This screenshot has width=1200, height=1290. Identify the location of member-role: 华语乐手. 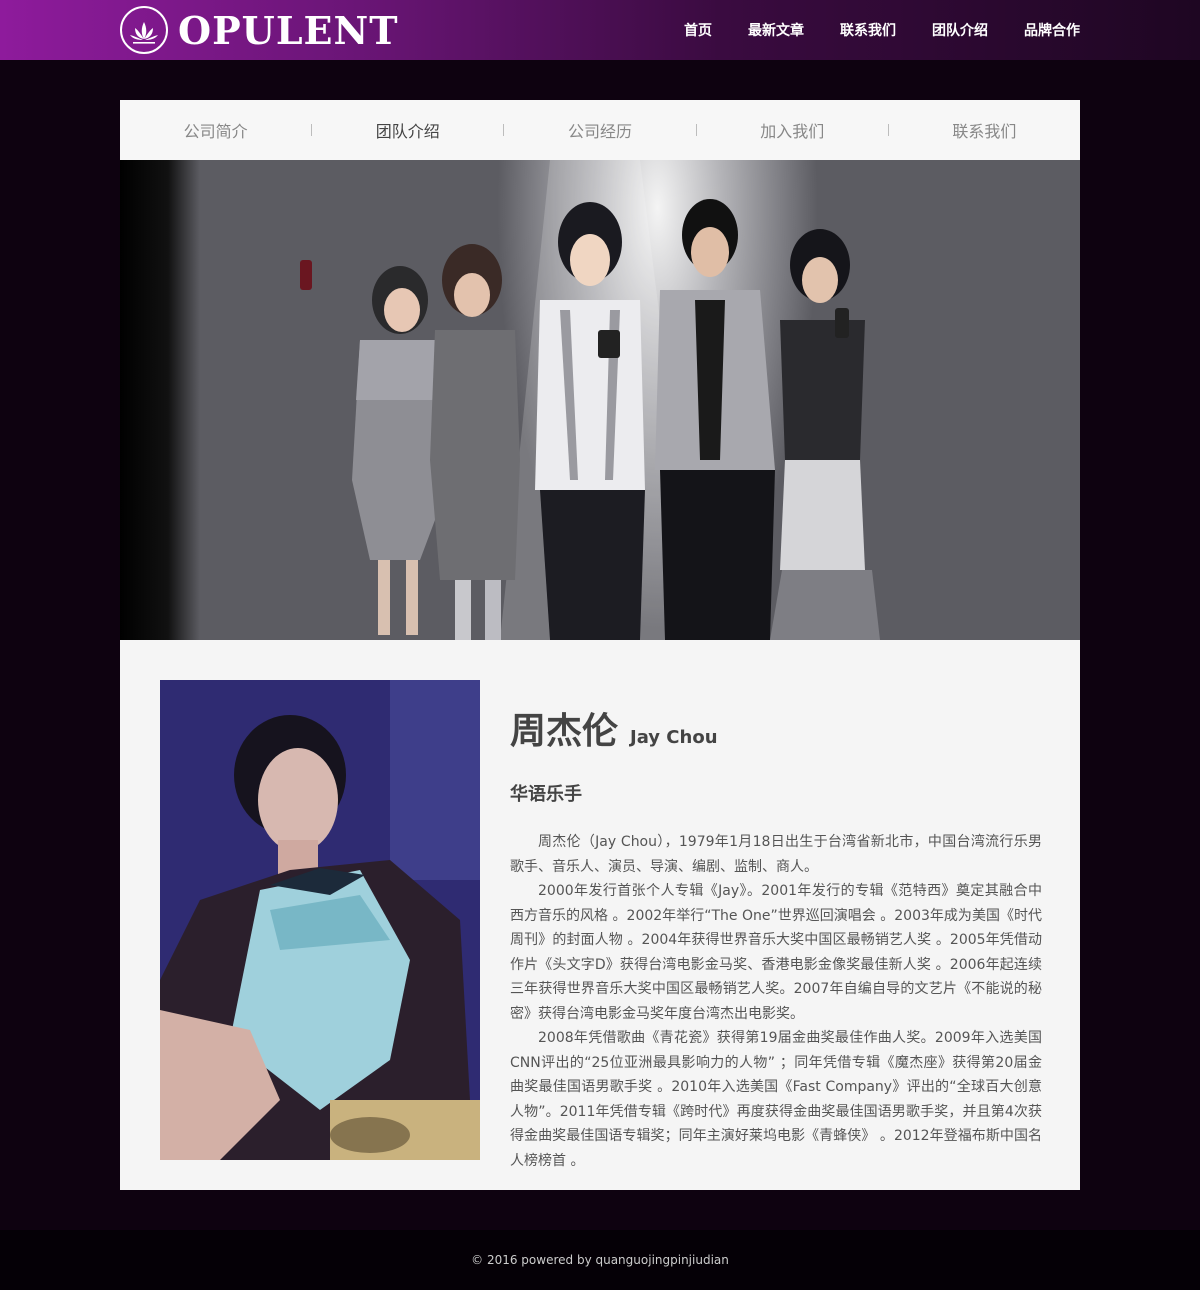
(546, 794).